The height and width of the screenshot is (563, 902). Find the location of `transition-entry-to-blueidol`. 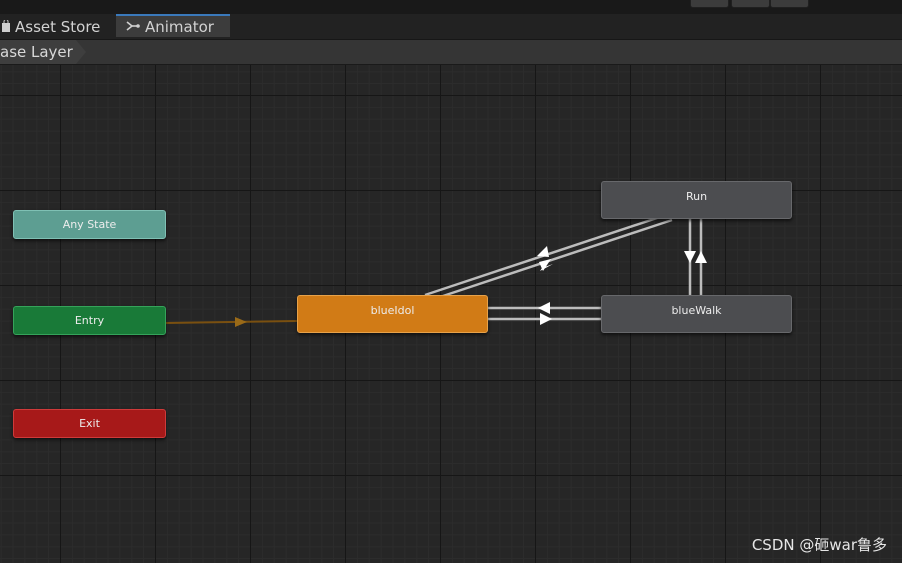

transition-entry-to-blueidol is located at coordinates (231, 322).